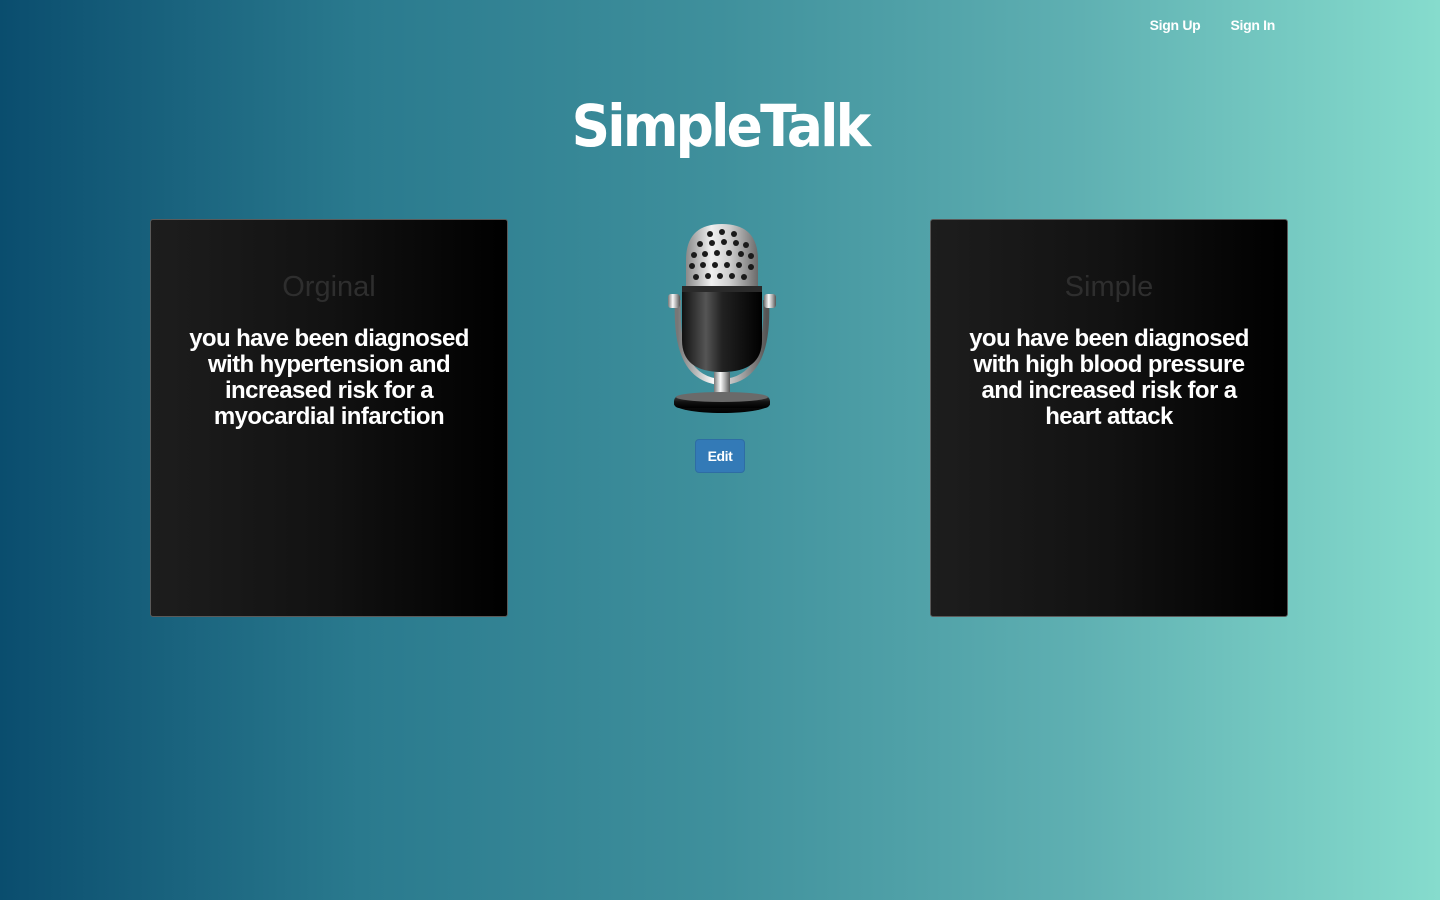 The image size is (1440, 900). Describe the element at coordinates (329, 287) in the screenshot. I see `original-card-title: Orginal` at that location.